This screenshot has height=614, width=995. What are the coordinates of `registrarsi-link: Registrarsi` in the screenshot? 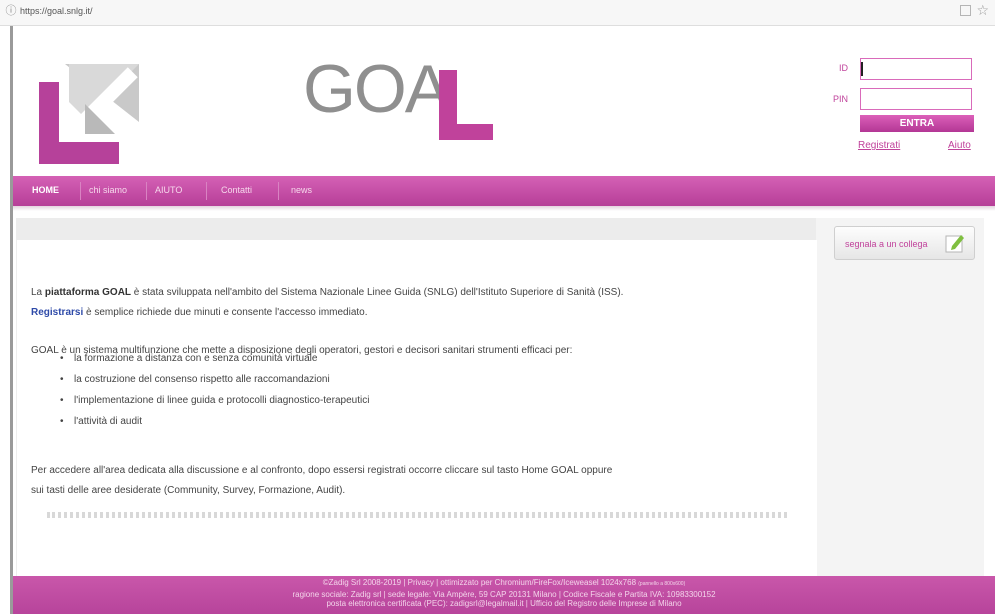 It's located at (57, 312).